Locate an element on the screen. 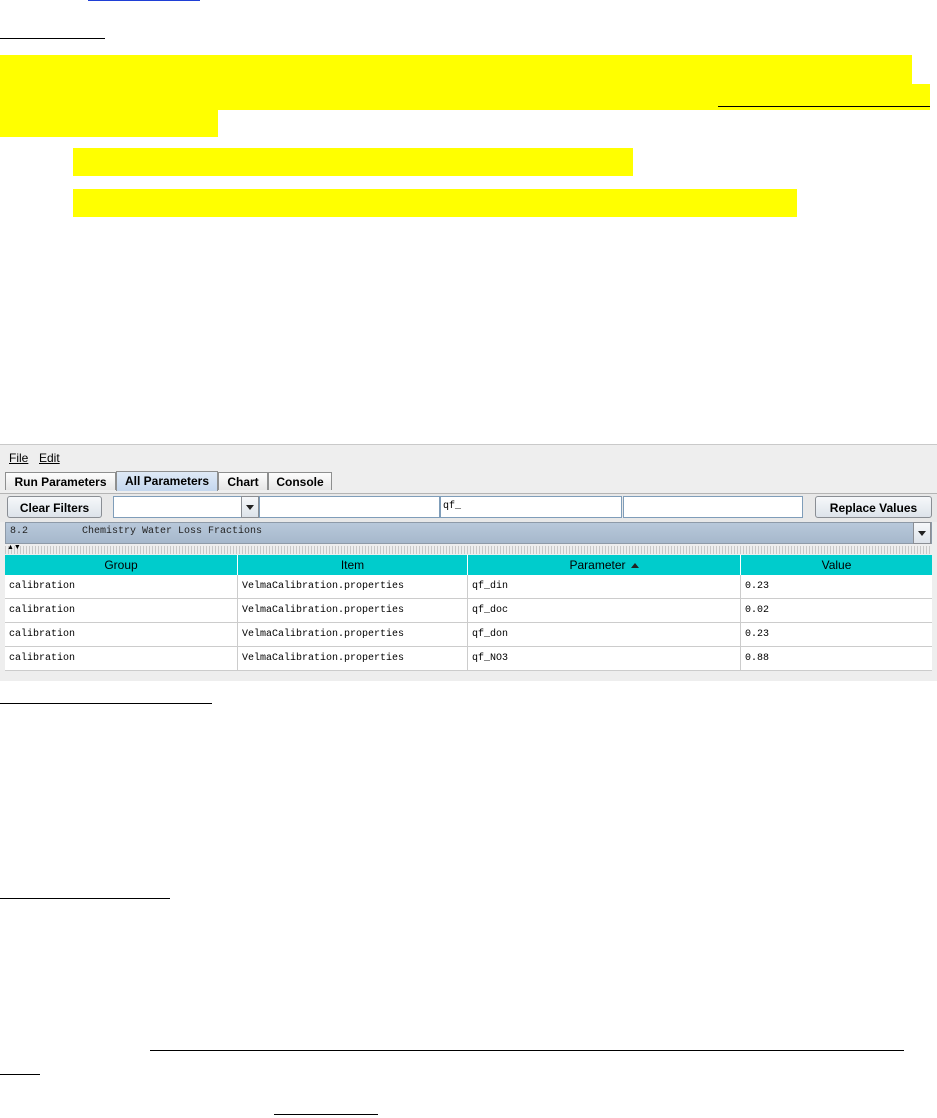 Image resolution: width=937 pixels, height=1118 pixels. tab-run-parameters: Run Parameters is located at coordinates (60, 481).